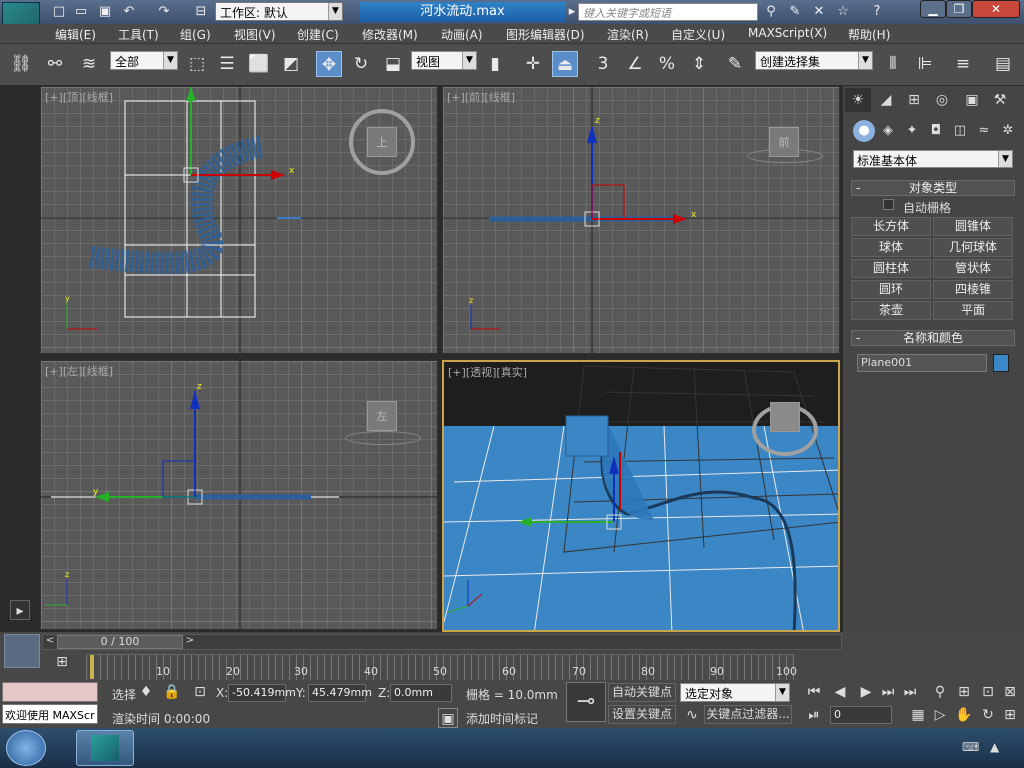 This screenshot has height=768, width=1024. I want to click on start-button, so click(26, 748).